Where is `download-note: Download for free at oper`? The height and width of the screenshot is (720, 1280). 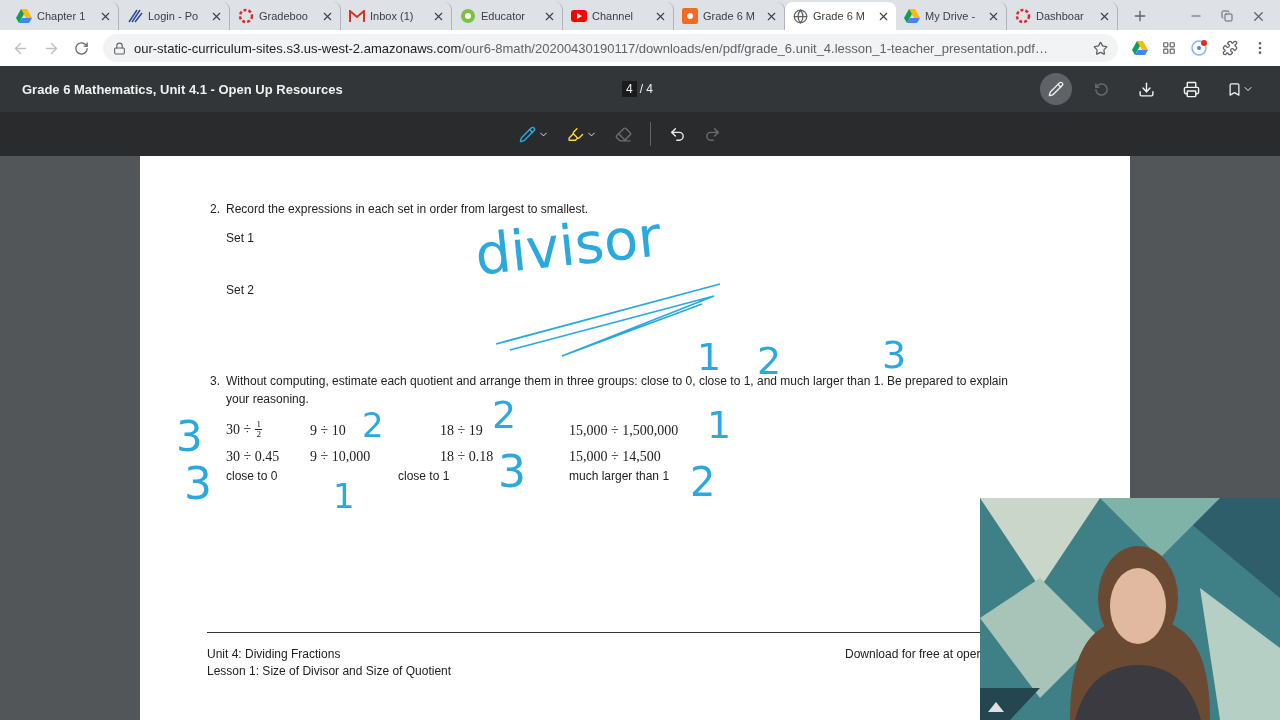 download-note: Download for free at oper is located at coordinates (913, 654).